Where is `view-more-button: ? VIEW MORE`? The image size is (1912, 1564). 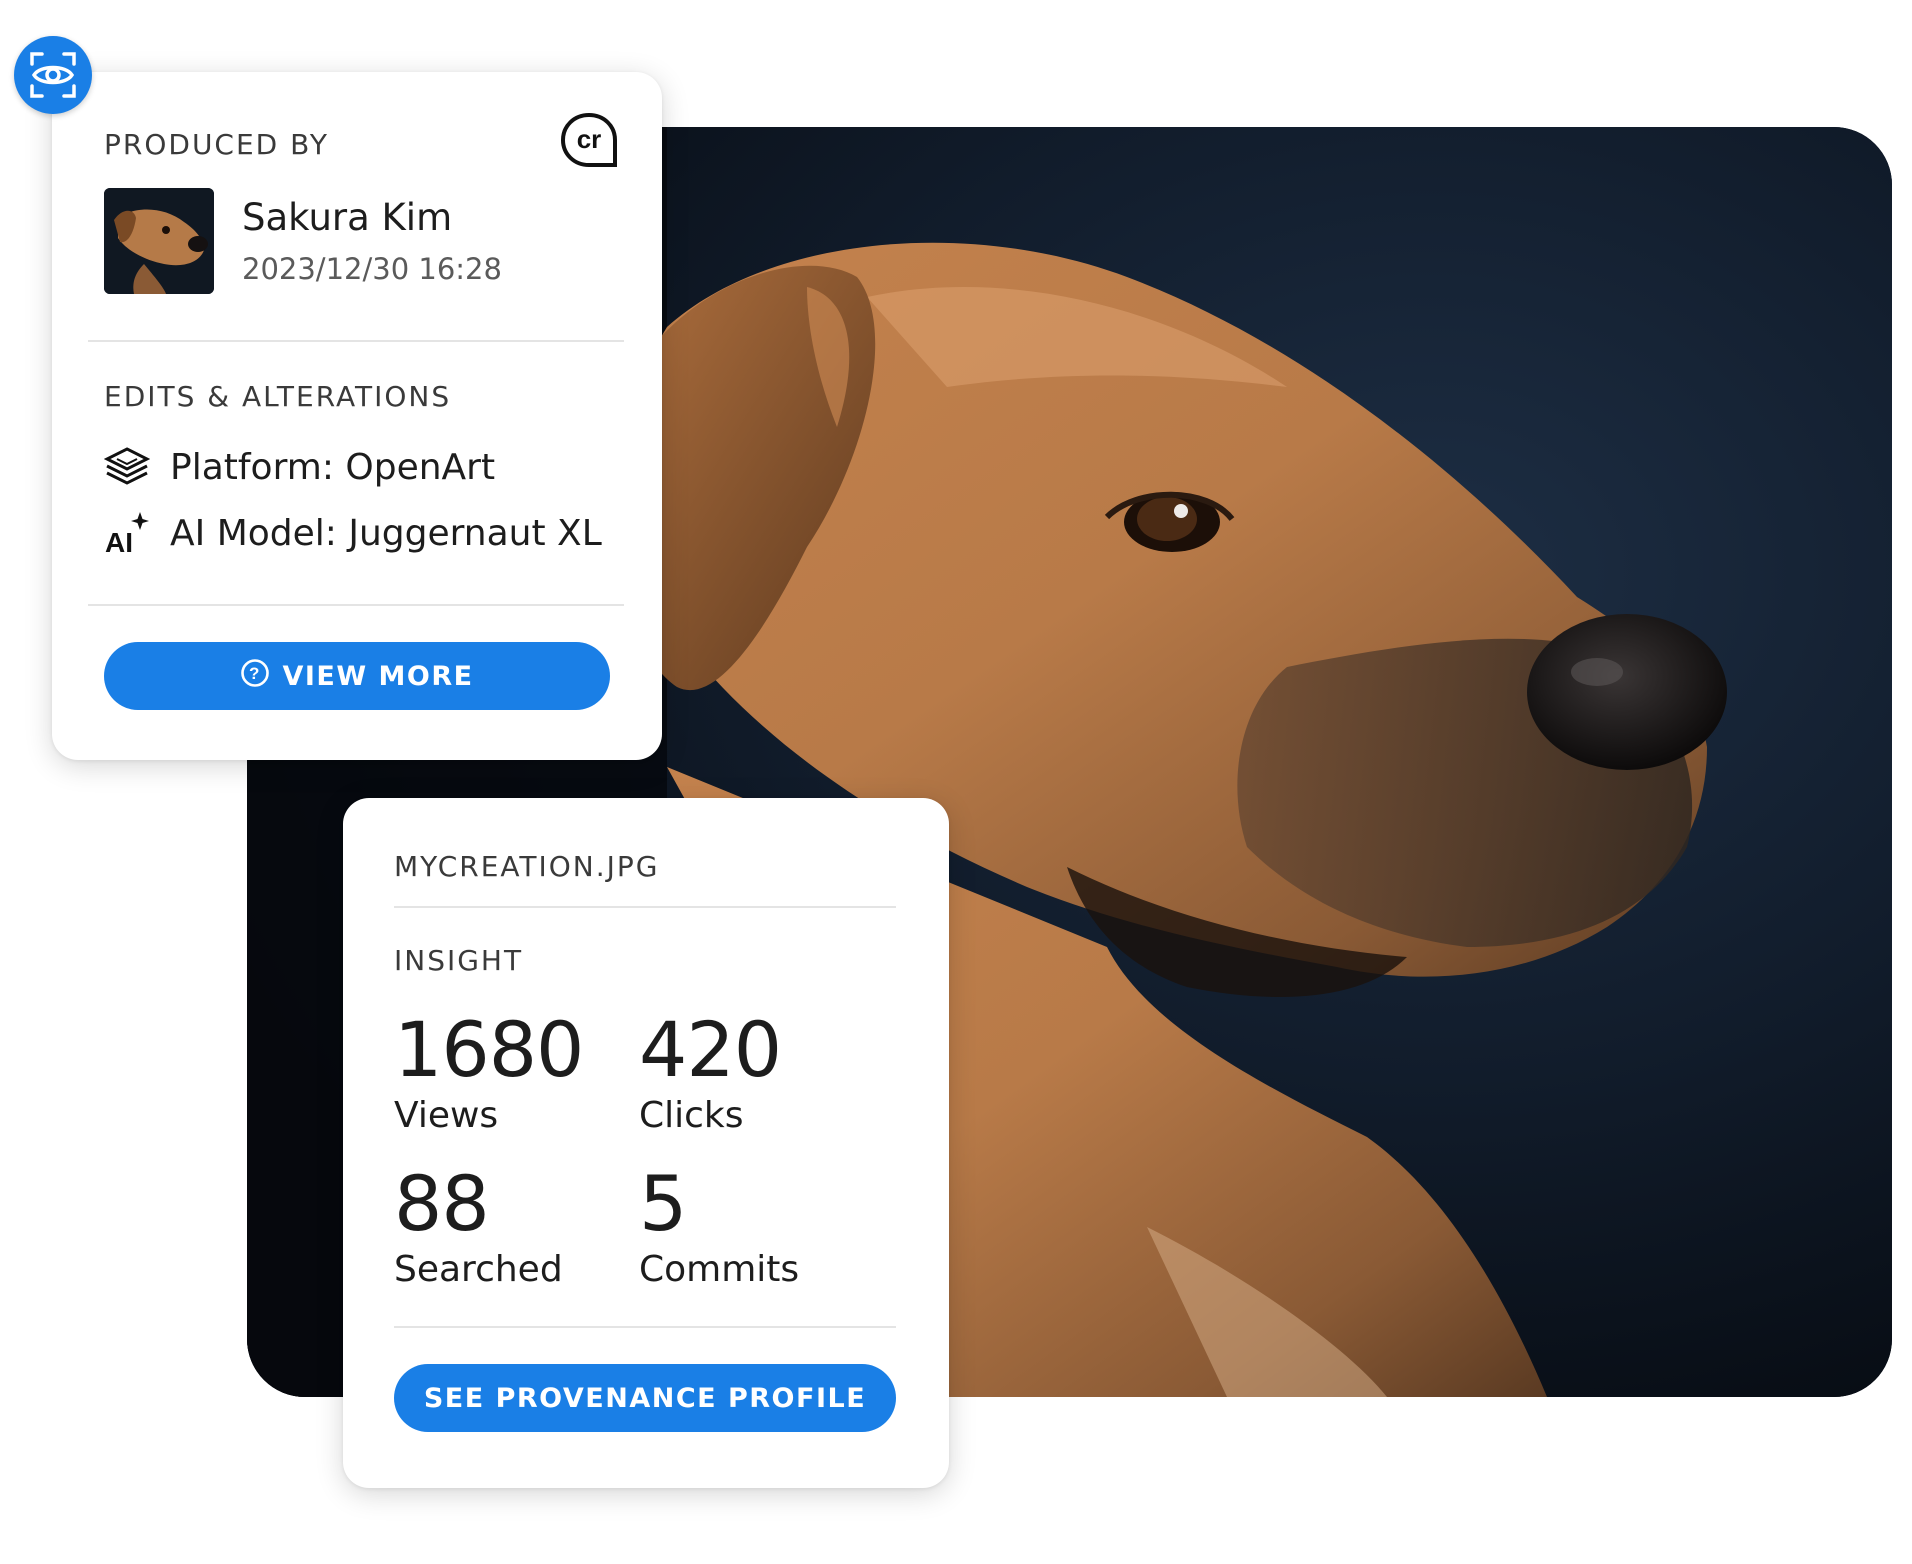 view-more-button: ? VIEW MORE is located at coordinates (357, 676).